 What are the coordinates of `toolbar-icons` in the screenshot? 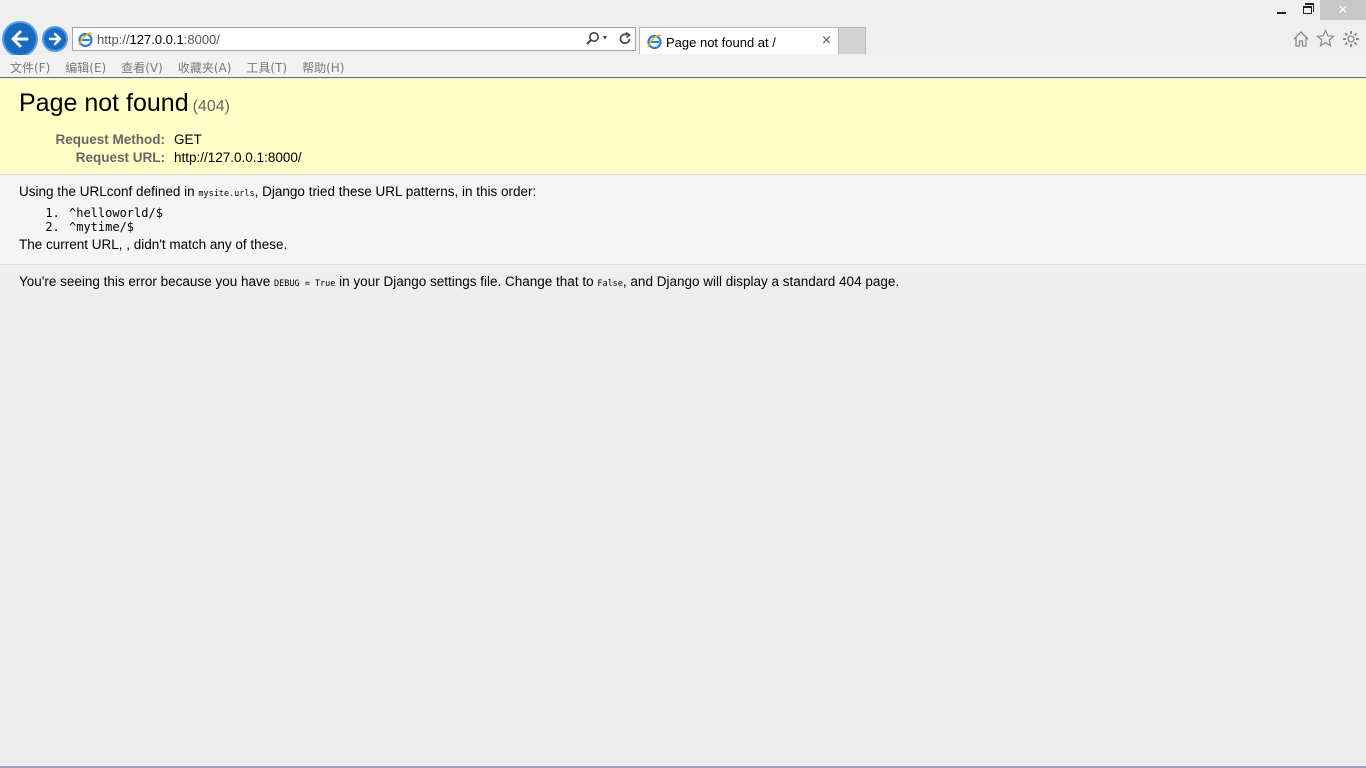 It's located at (1325, 38).